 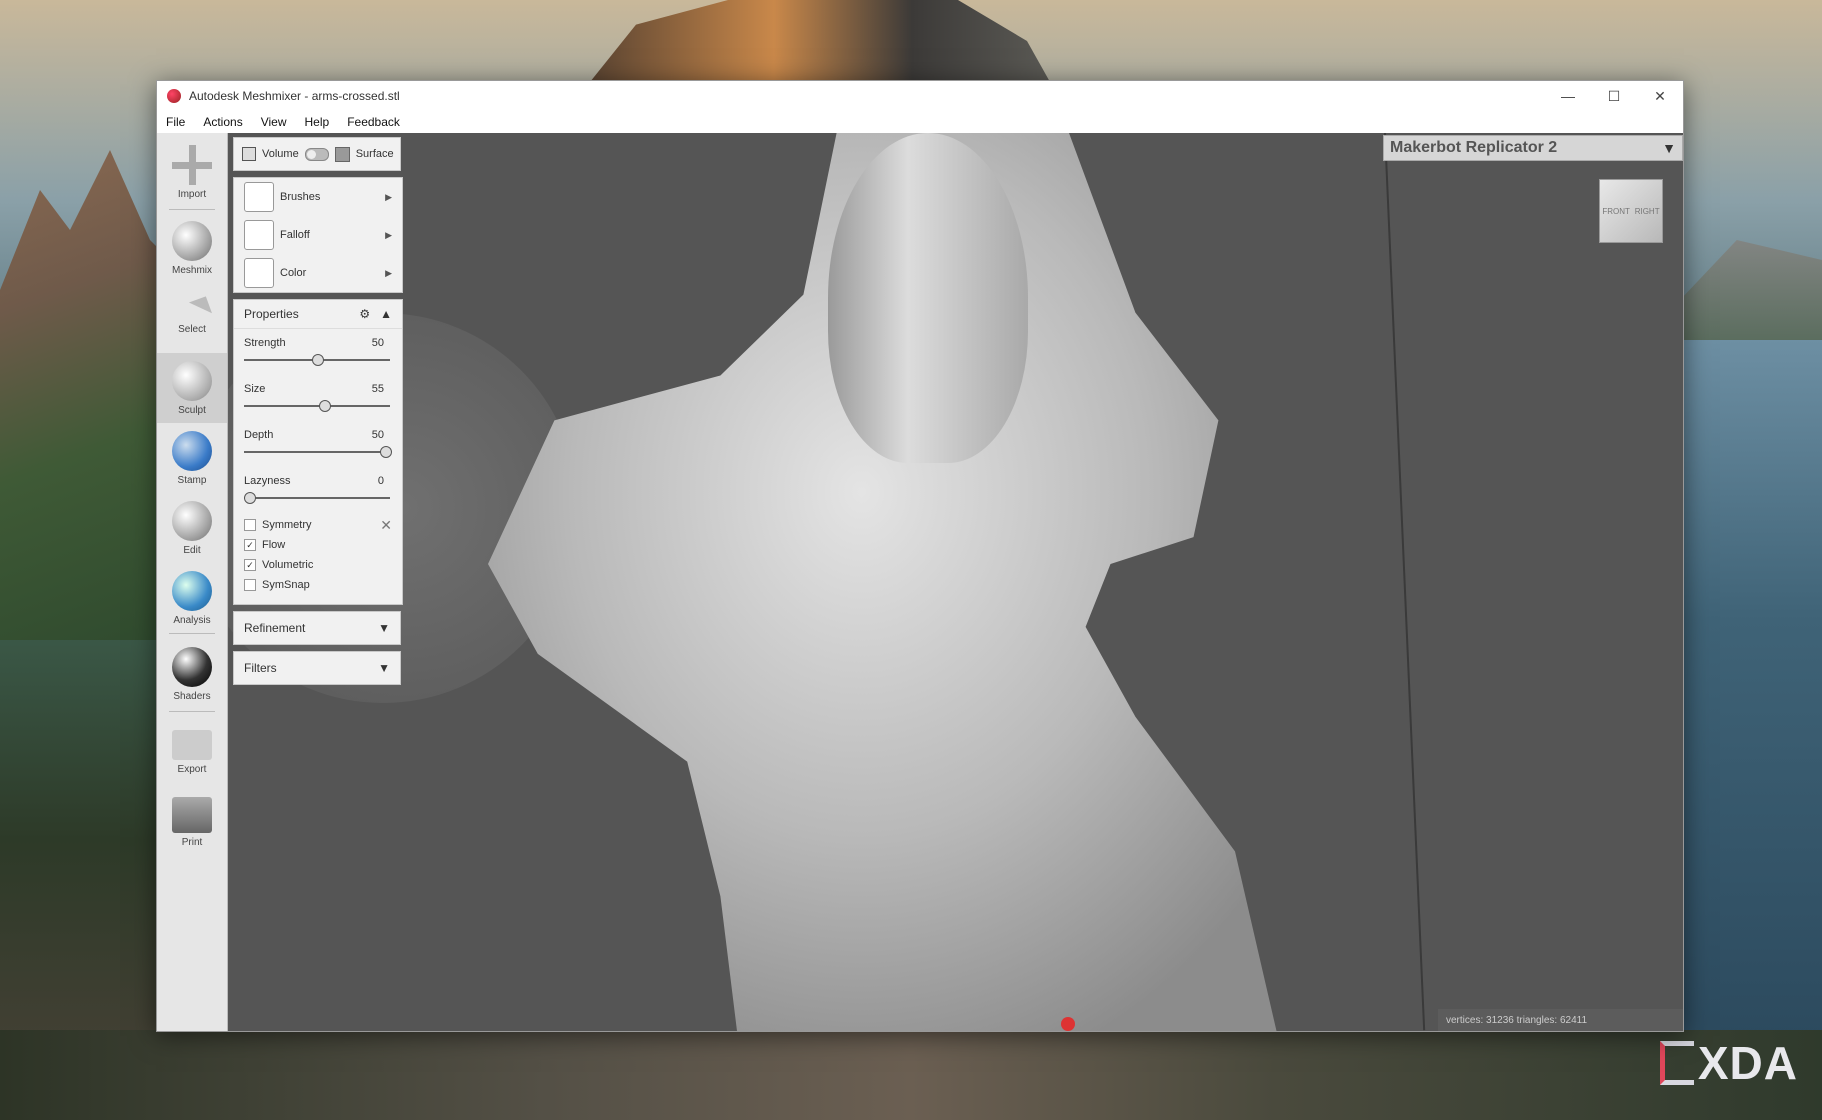 I want to click on mesh-model-arm, so click(x=928, y=298).